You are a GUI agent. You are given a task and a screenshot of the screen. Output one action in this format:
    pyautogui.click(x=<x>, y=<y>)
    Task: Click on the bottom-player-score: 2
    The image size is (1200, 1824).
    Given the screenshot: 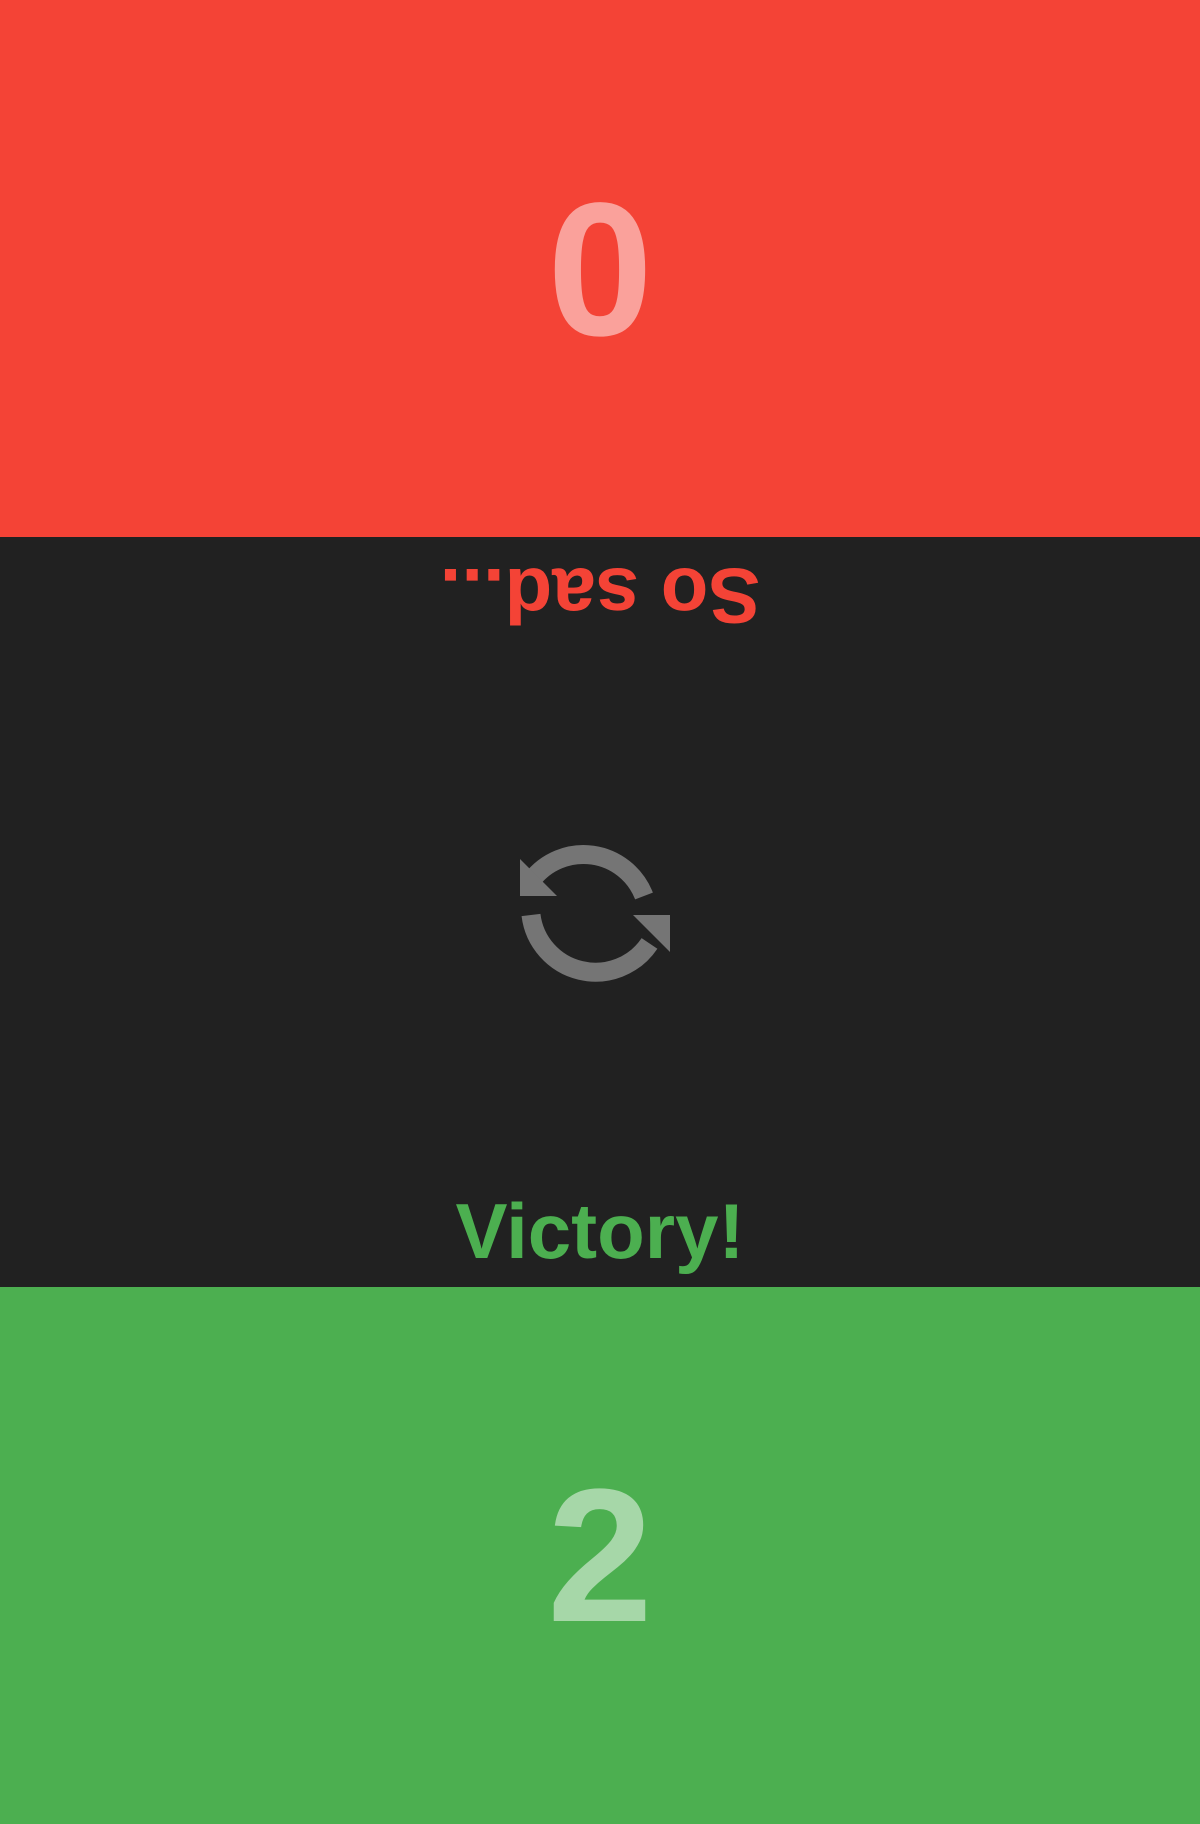 What is the action you would take?
    pyautogui.click(x=600, y=1555)
    